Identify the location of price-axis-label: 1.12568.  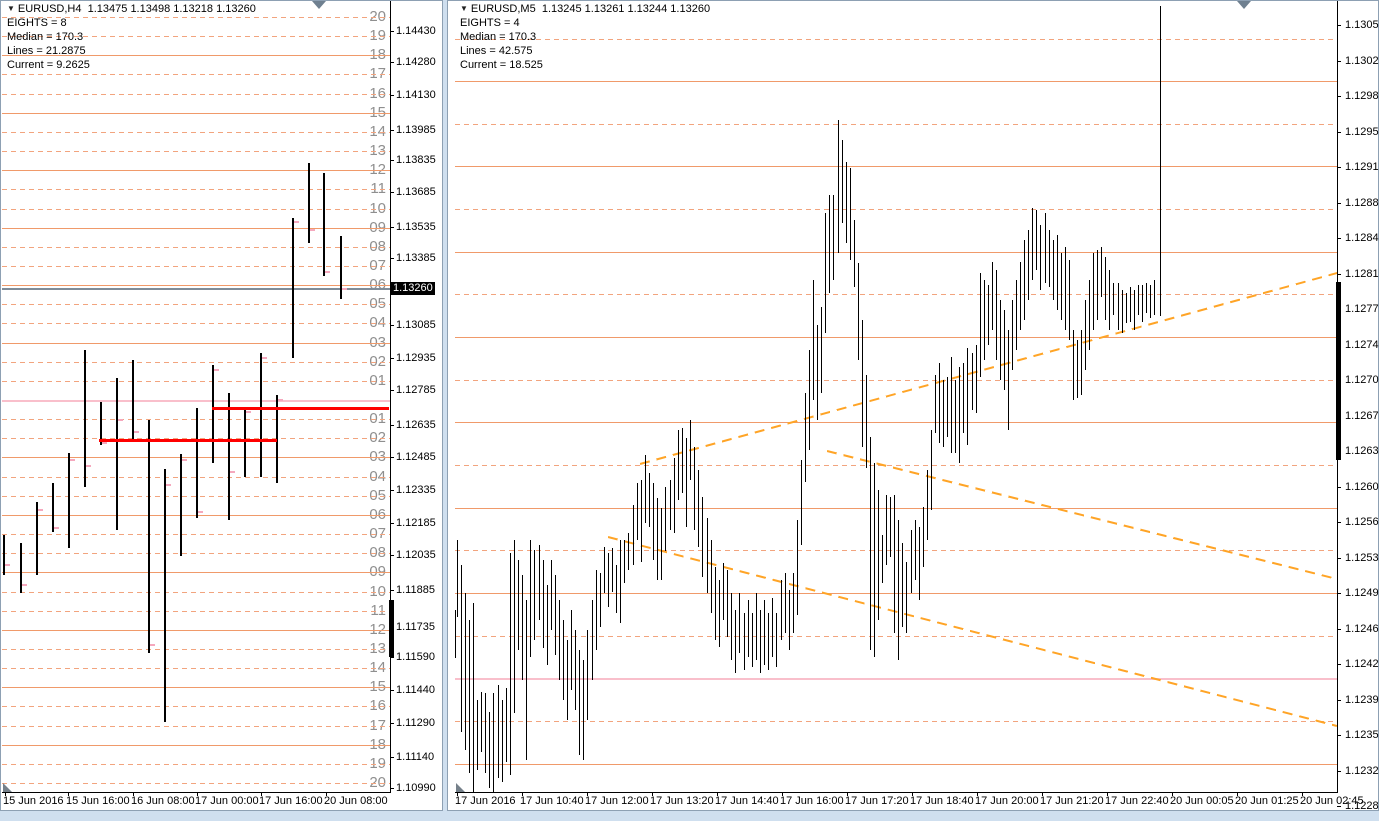
(1362, 522).